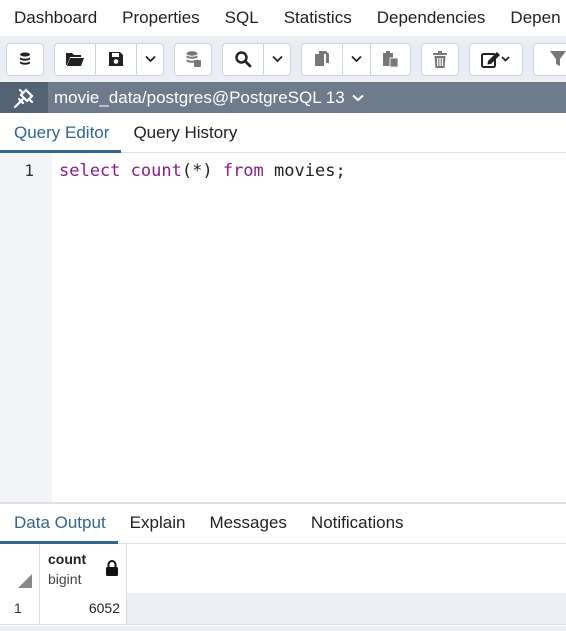  I want to click on copy-dropdown-button, so click(356, 59).